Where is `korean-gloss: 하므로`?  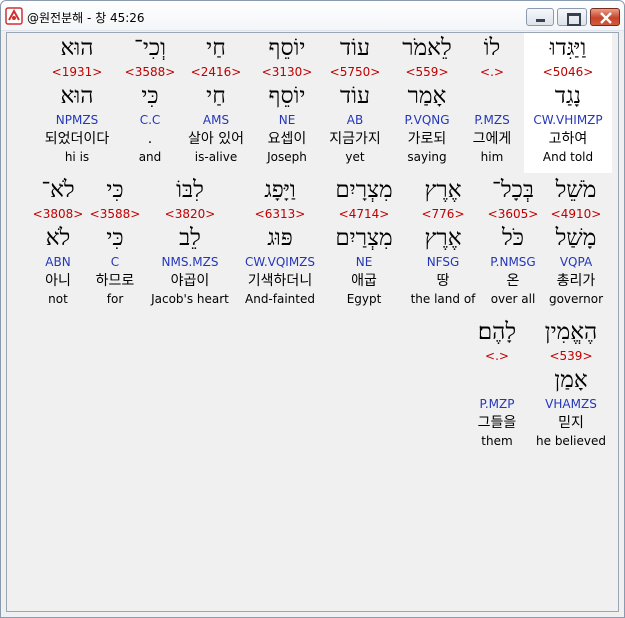 korean-gloss: 하므로 is located at coordinates (115, 281).